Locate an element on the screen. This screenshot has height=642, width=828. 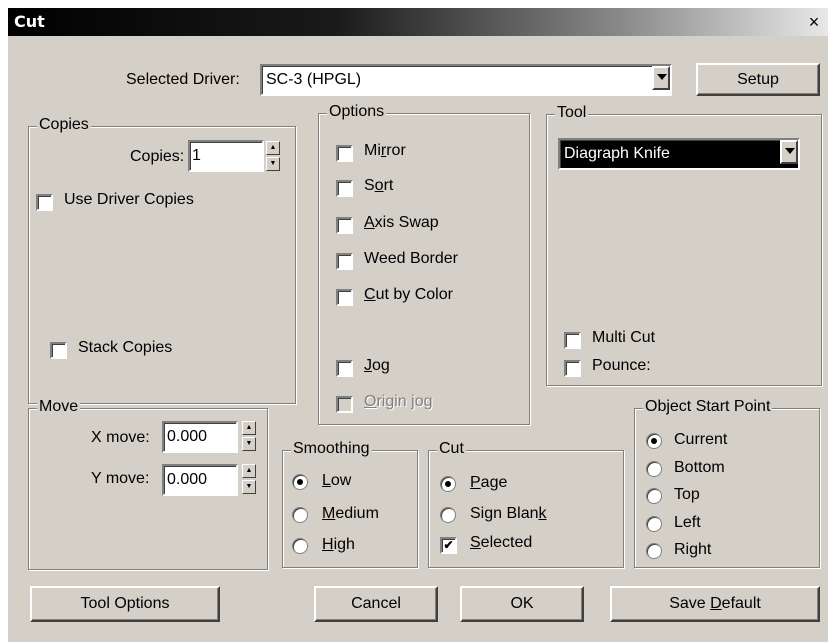
selected-driver-label: Selected Driver: is located at coordinates (183, 79).